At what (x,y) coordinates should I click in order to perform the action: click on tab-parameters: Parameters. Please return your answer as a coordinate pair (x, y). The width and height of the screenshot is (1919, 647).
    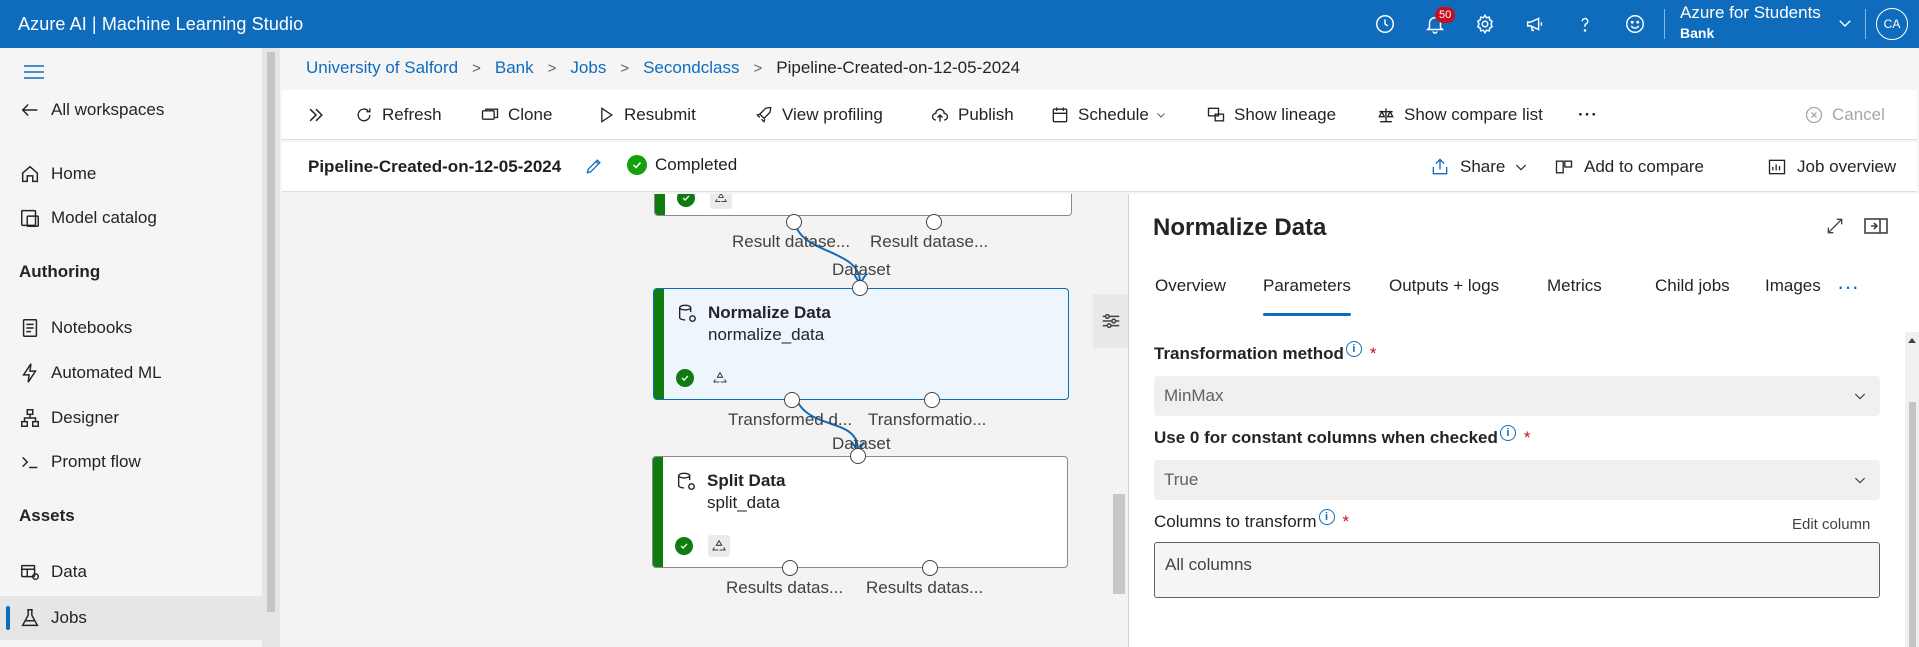
    Looking at the image, I should click on (1307, 296).